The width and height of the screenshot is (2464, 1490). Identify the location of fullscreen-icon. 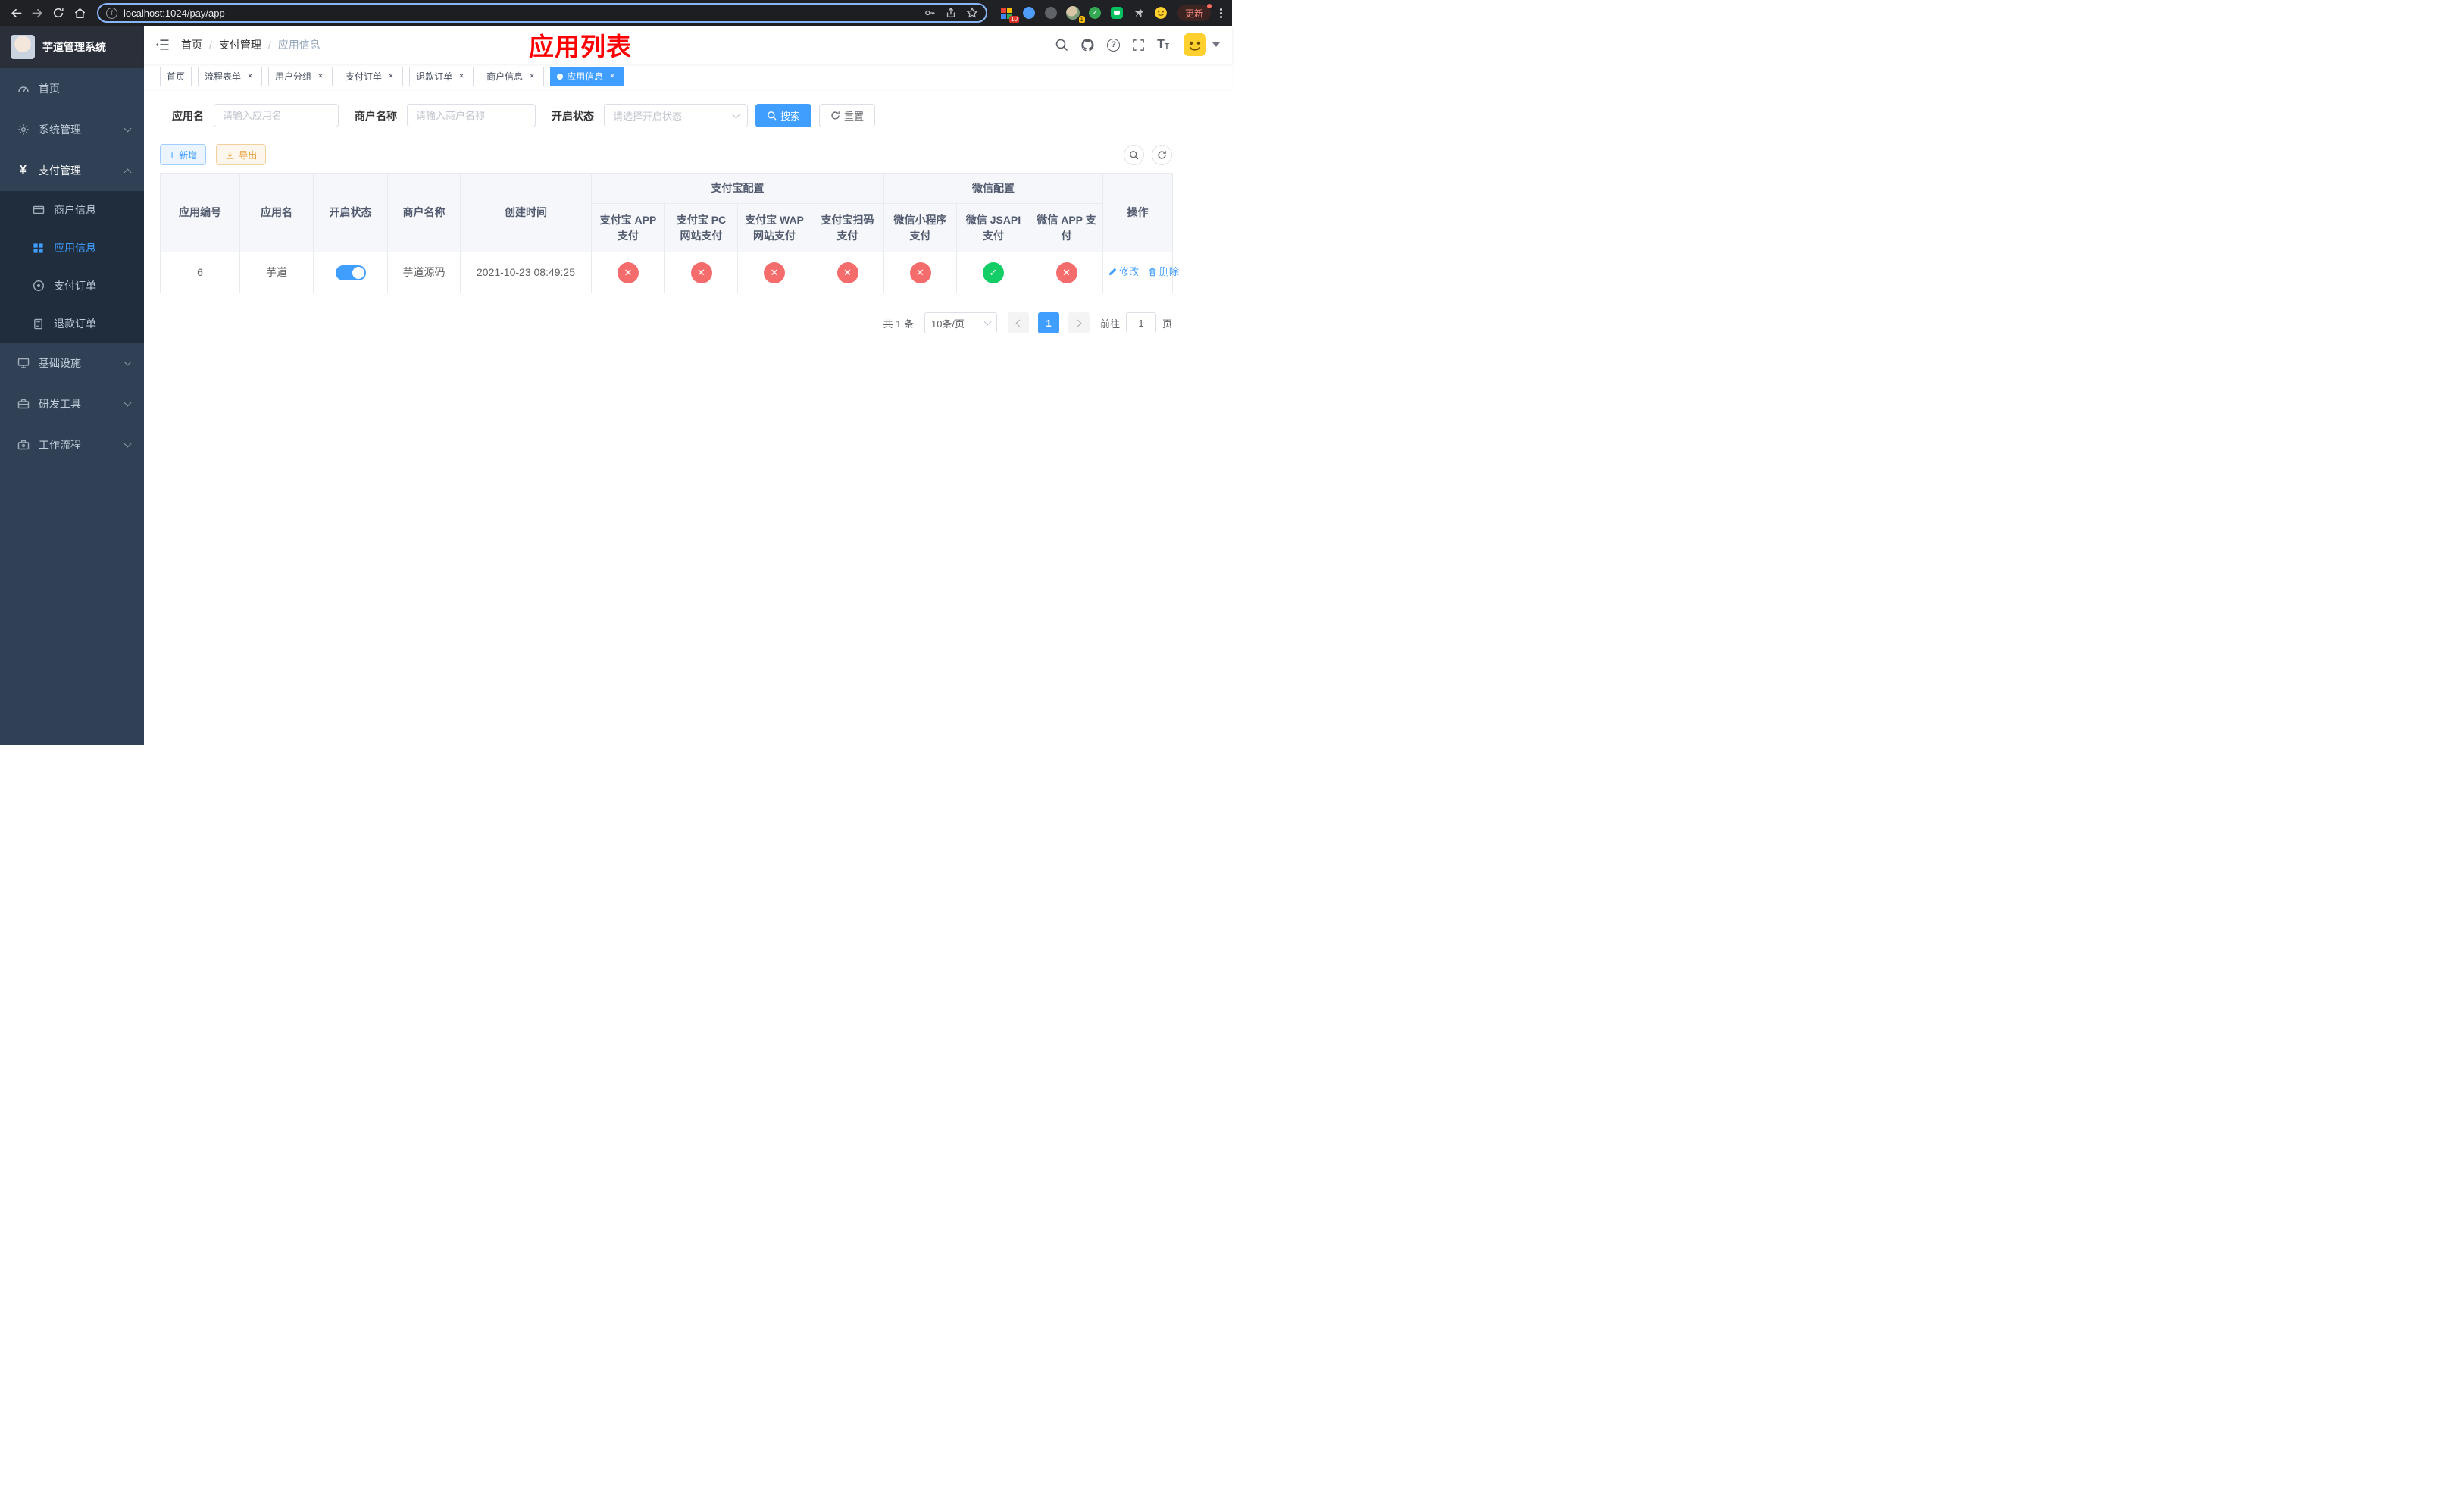
(1138, 45).